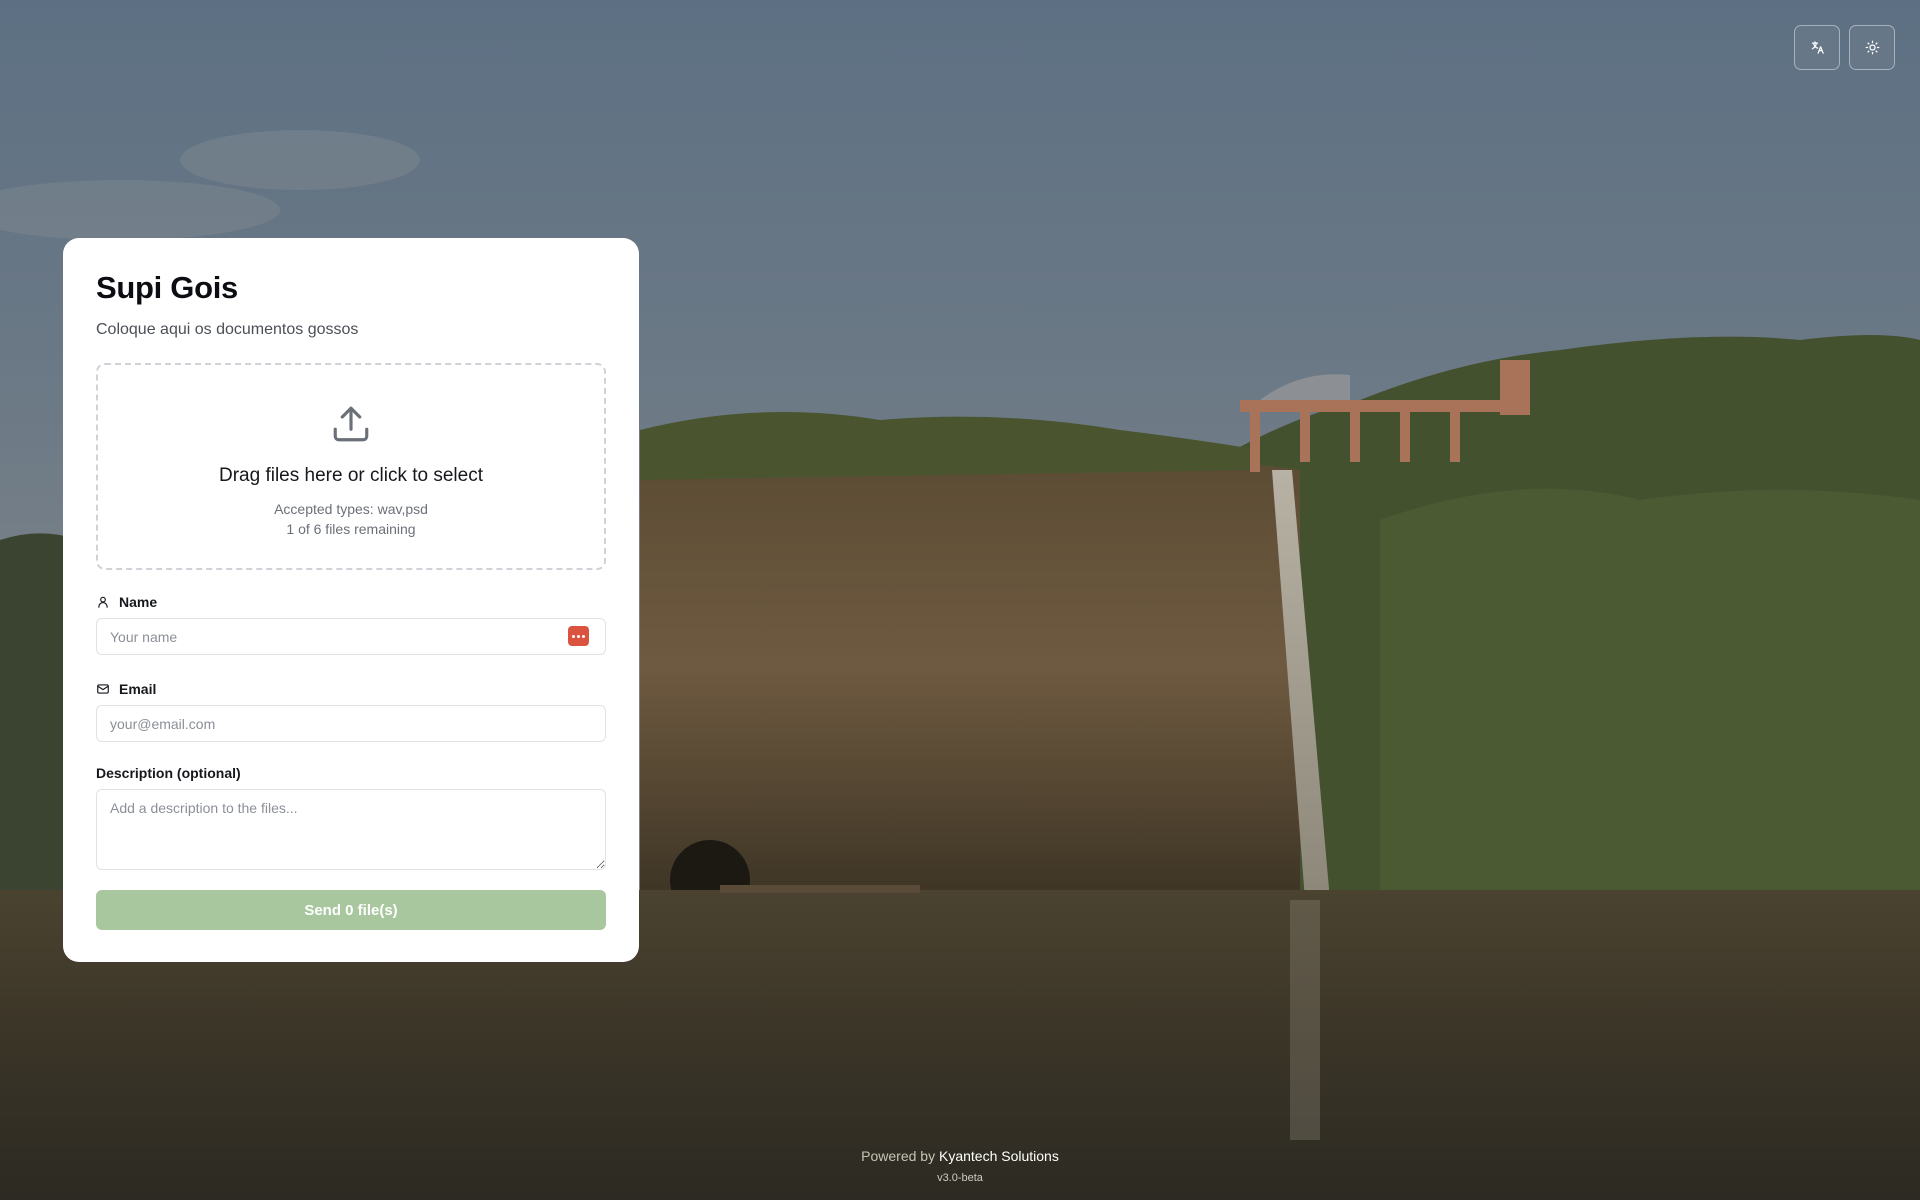  Describe the element at coordinates (138, 689) in the screenshot. I see `email-label-text: Email` at that location.